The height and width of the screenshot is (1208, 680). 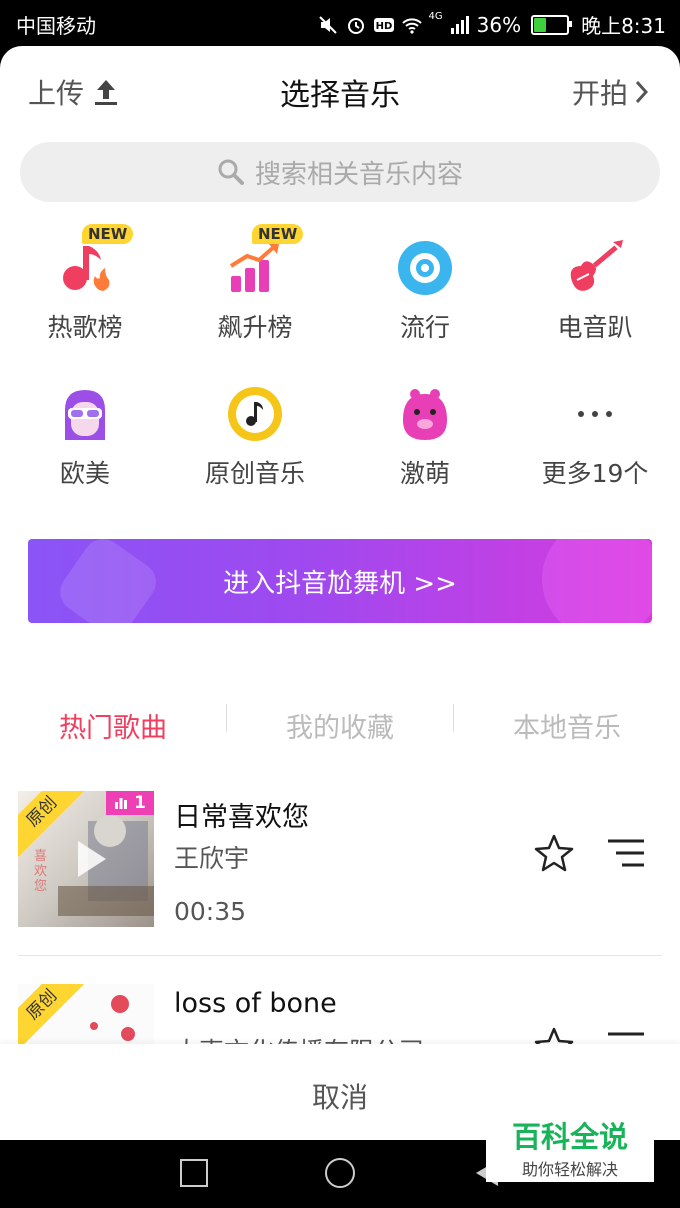 I want to click on status-bar: 中国移动 HD 4G 36% 晚上8:31, so click(x=340, y=23).